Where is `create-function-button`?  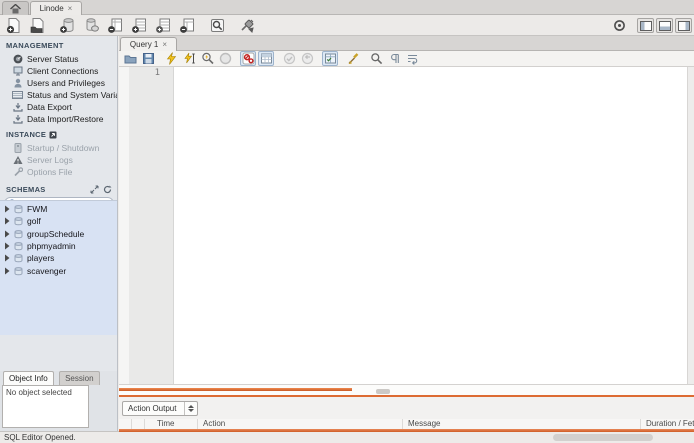 create-function-button is located at coordinates (163, 25).